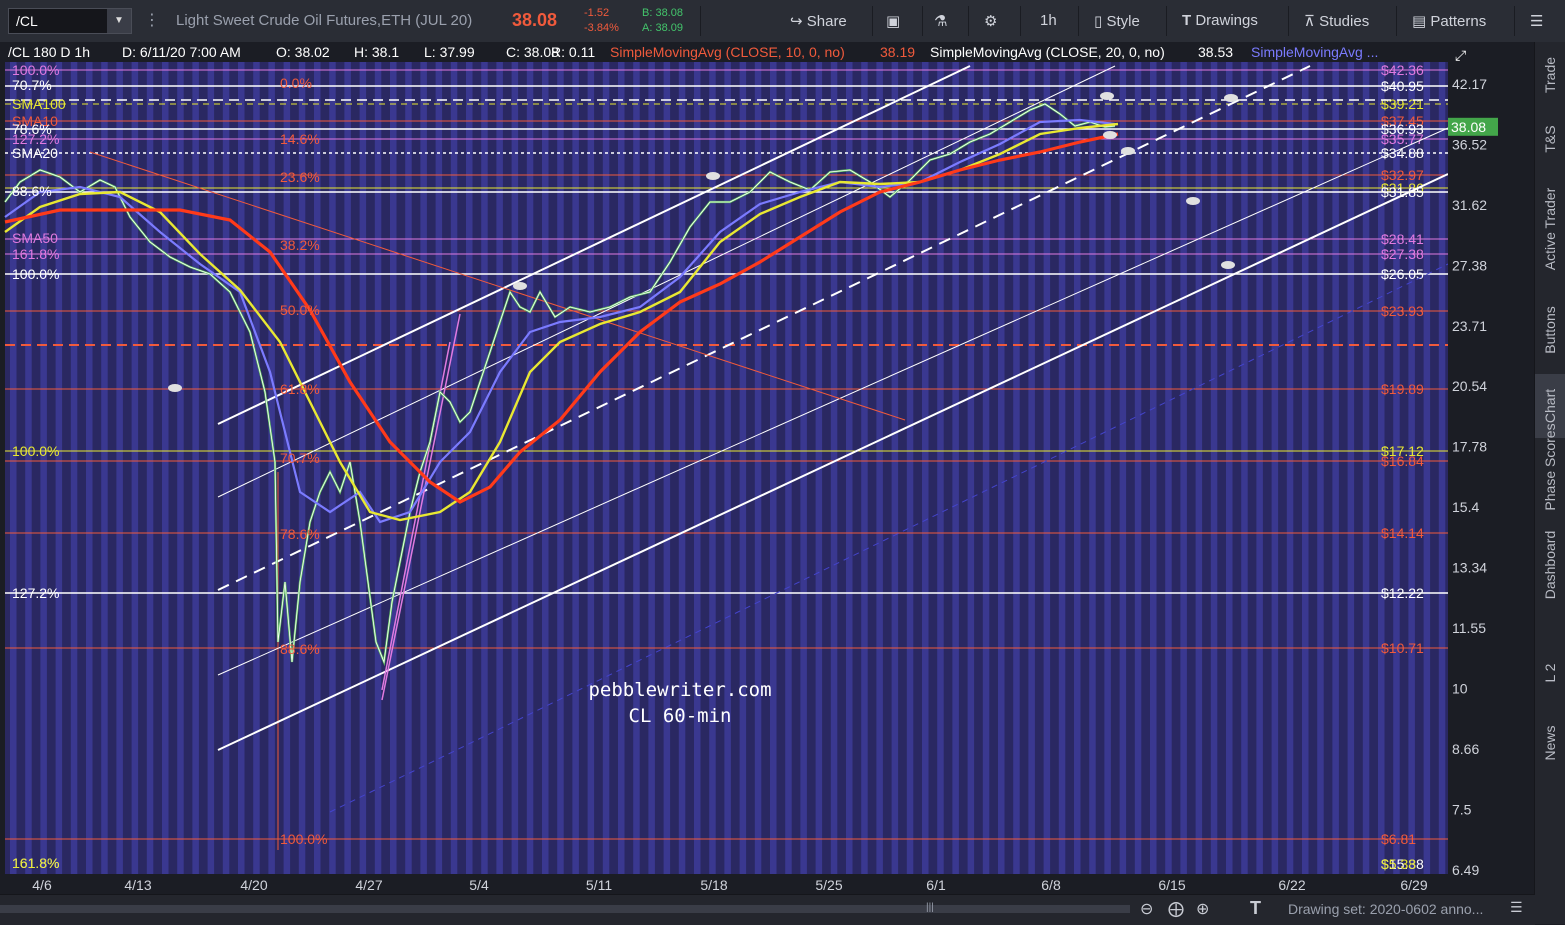  What do you see at coordinates (300, 458) in the screenshot?
I see `fib-level-label: 70.7%` at bounding box center [300, 458].